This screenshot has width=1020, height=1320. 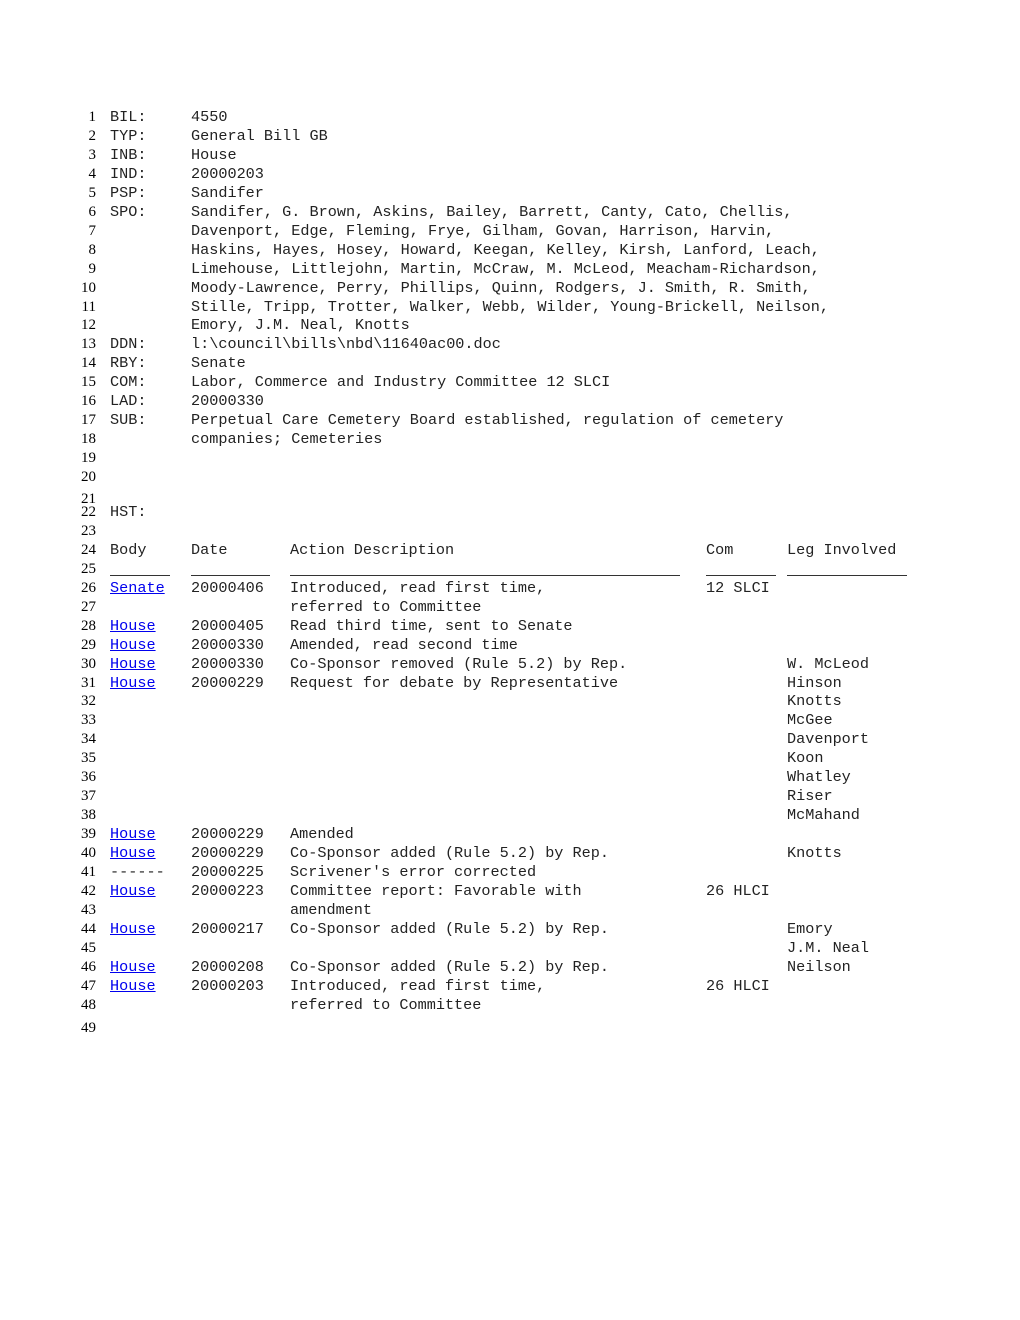 I want to click on line-number: 1, so click(x=92, y=117).